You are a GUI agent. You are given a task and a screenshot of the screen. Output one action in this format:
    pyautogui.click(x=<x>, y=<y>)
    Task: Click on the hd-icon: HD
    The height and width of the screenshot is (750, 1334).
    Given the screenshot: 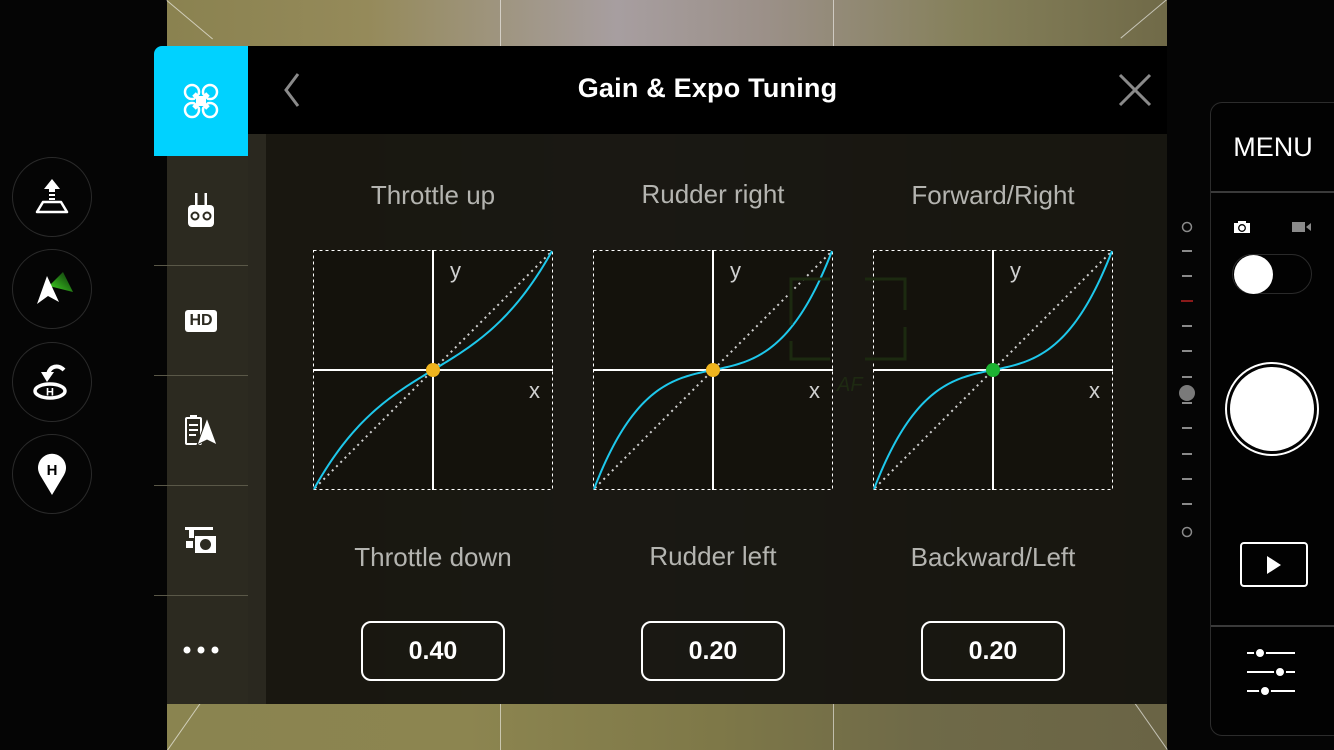 What is the action you would take?
    pyautogui.click(x=201, y=321)
    